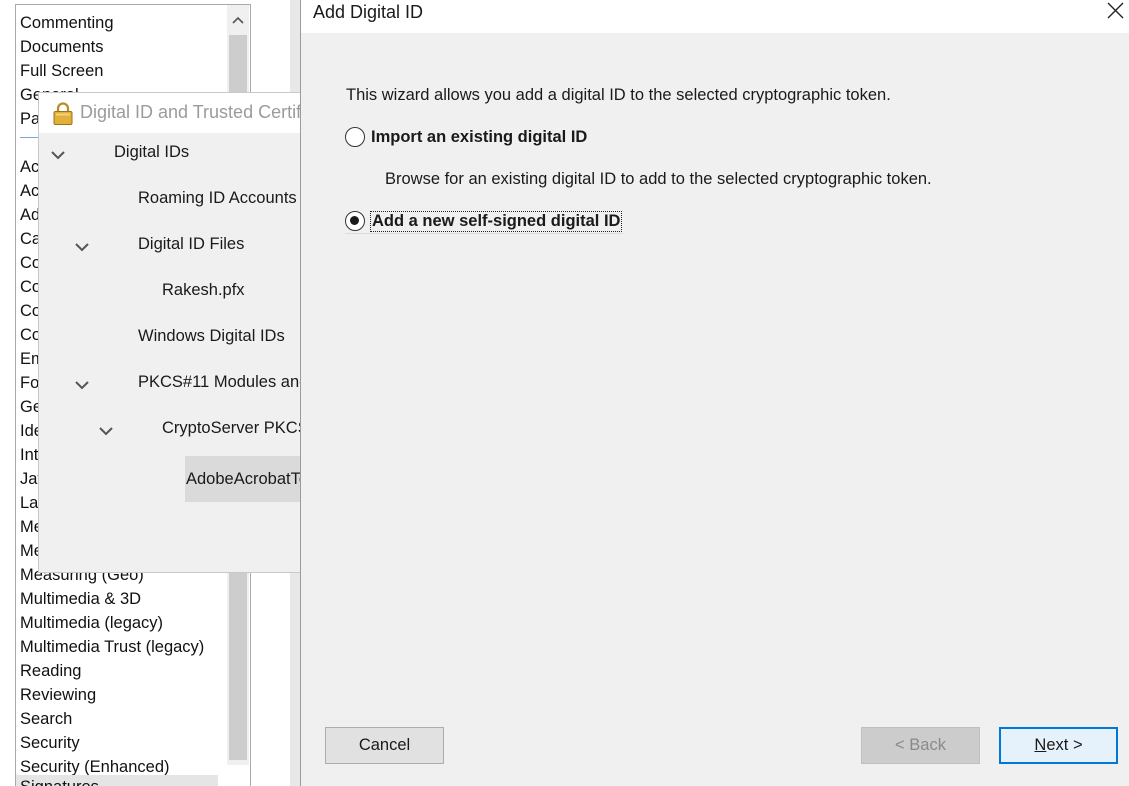 Image resolution: width=1129 pixels, height=786 pixels. What do you see at coordinates (61, 47) in the screenshot?
I see `category-item: Documents` at bounding box center [61, 47].